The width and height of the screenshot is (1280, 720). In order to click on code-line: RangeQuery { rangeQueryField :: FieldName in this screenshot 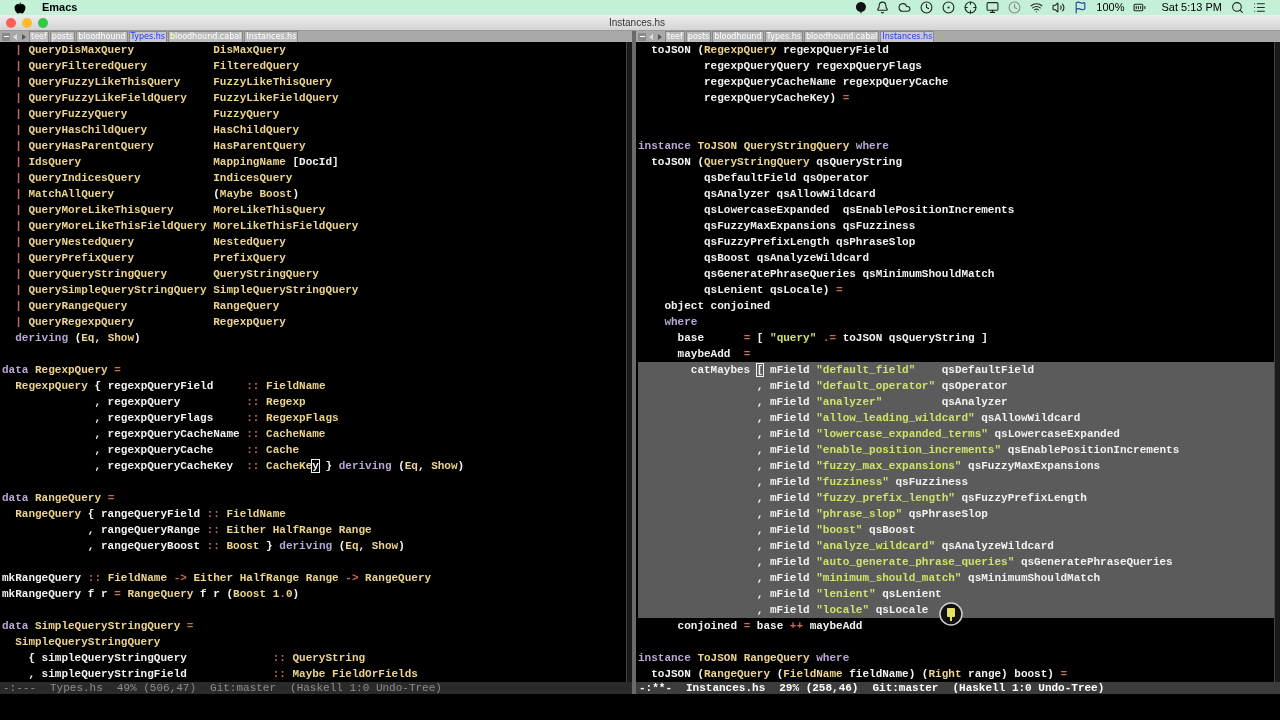, I will do `click(150, 514)`.